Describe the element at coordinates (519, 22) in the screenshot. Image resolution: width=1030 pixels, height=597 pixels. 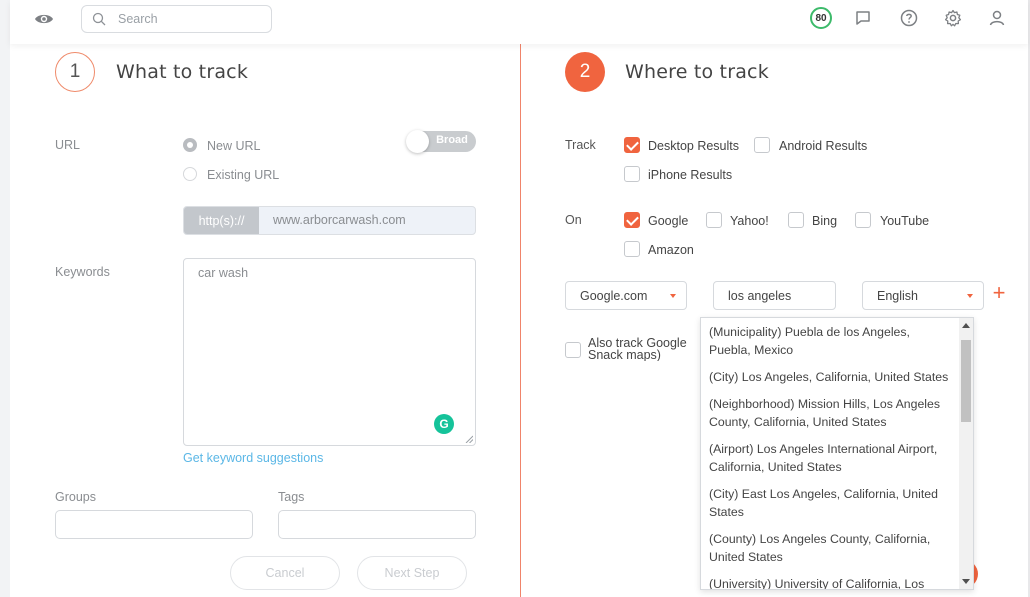
I see `top-bar: 80` at that location.